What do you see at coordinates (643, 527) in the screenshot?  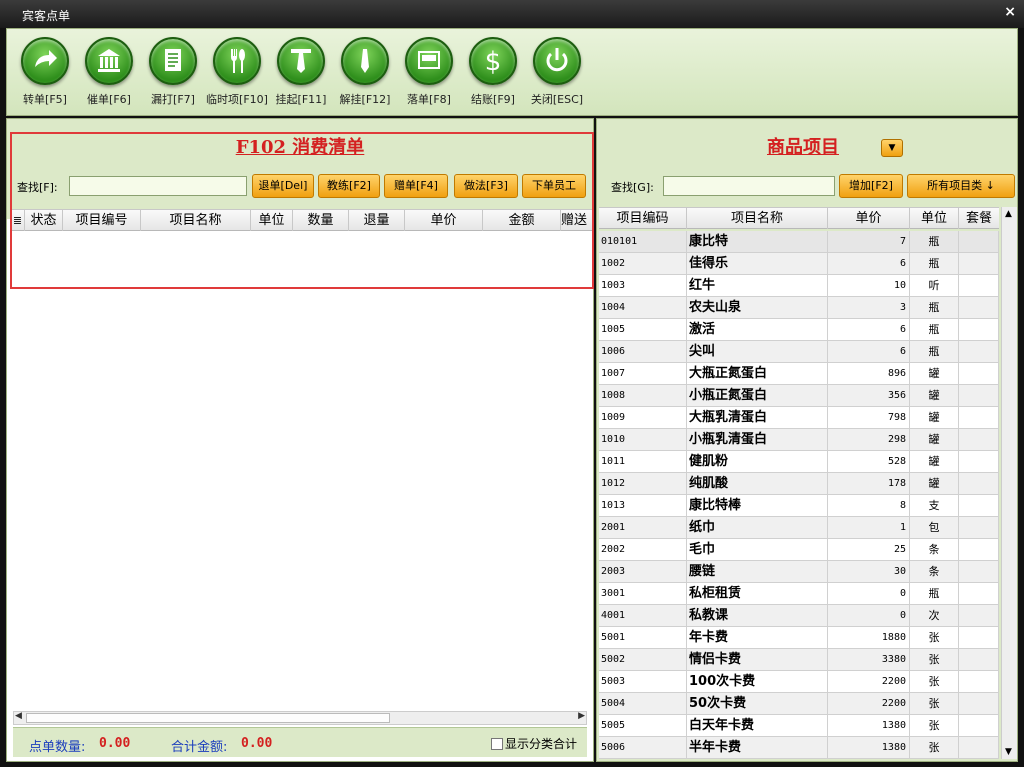 I see `cell-code: 2001` at bounding box center [643, 527].